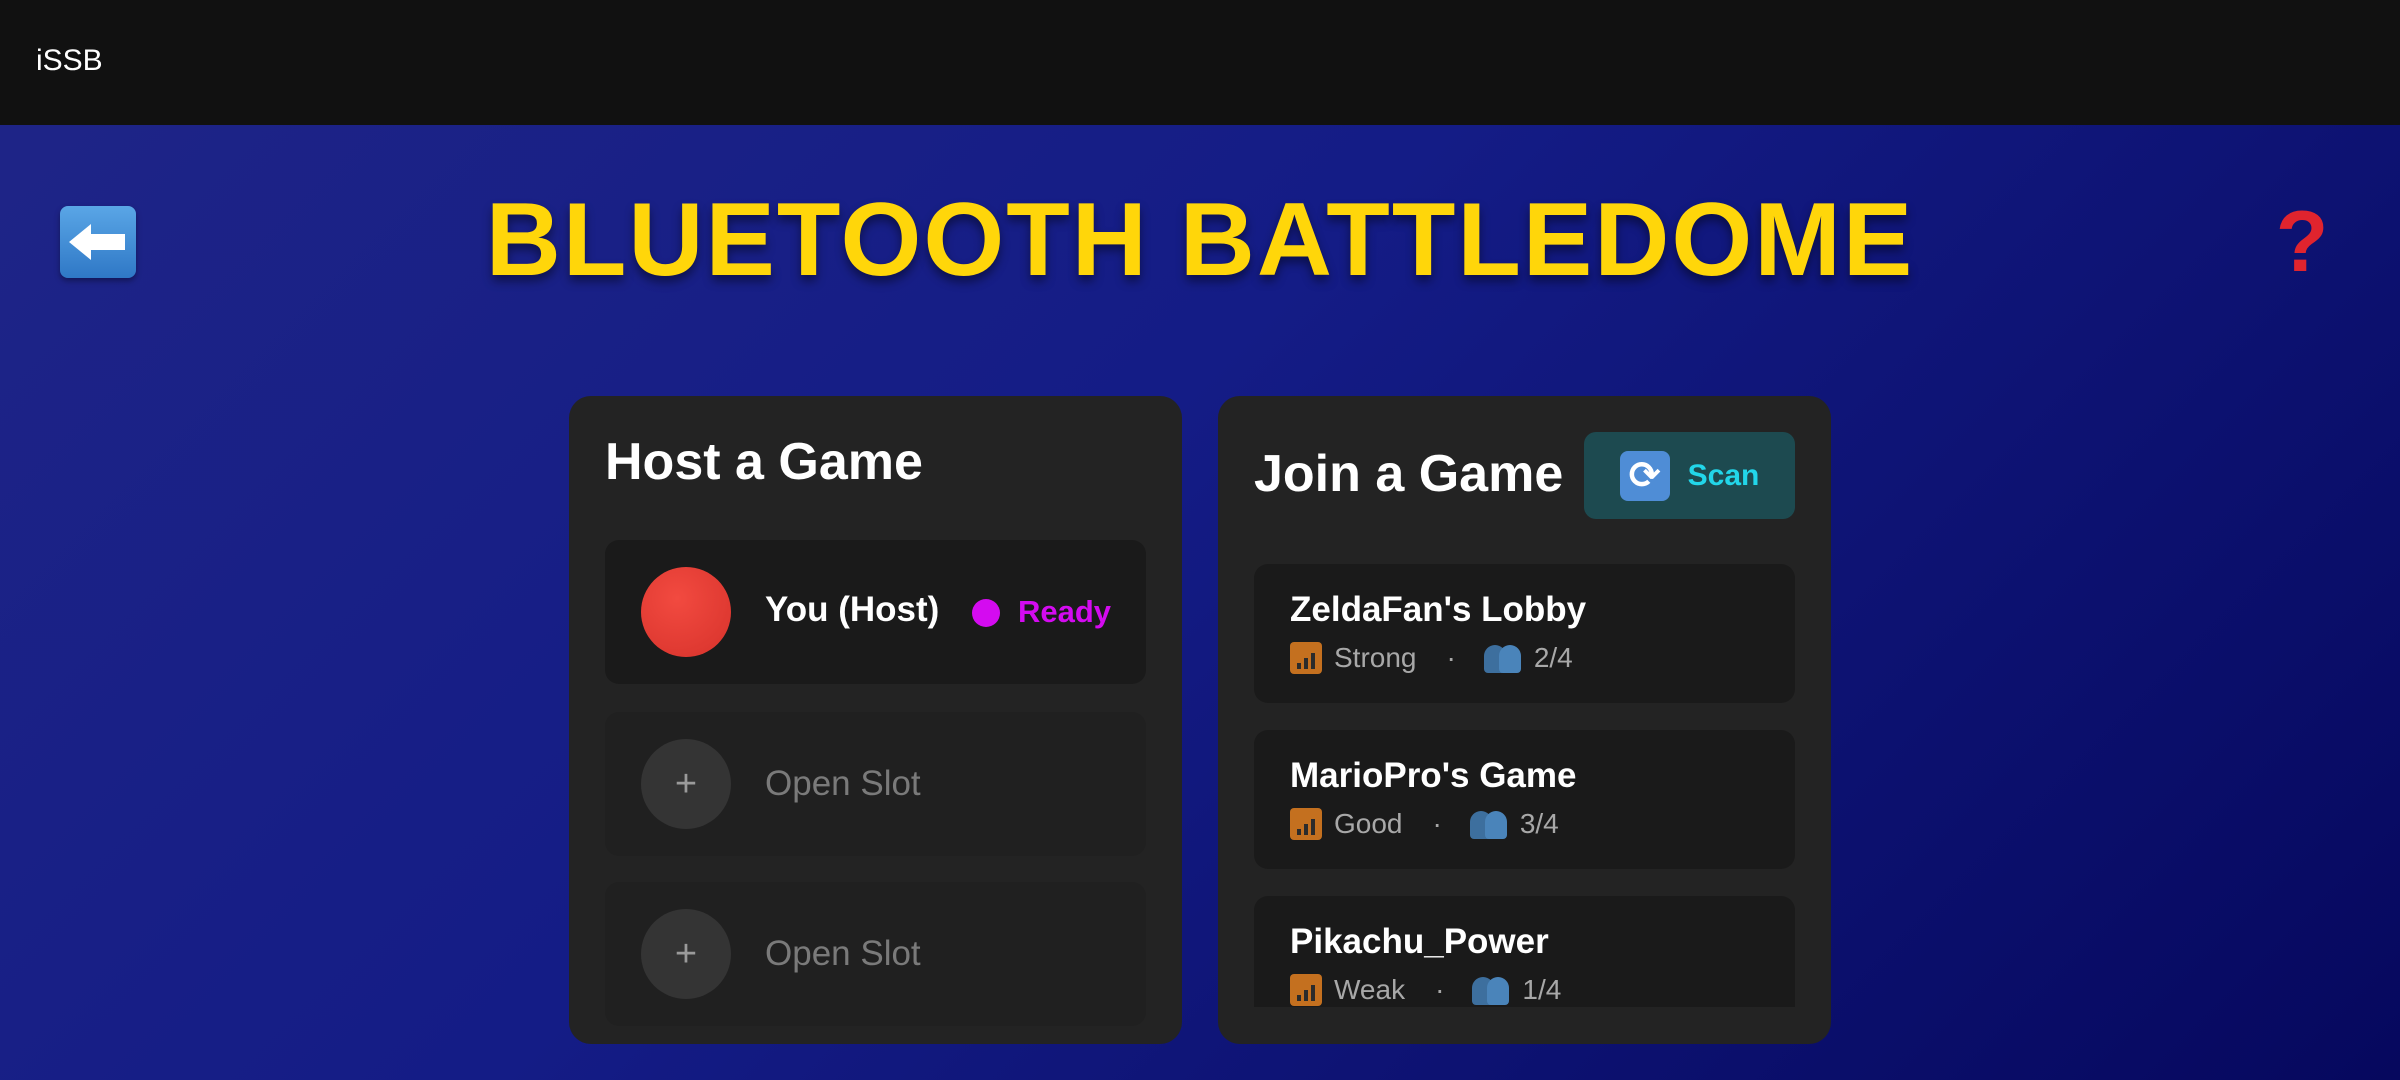  Describe the element at coordinates (1409, 474) in the screenshot. I see `join-game-heading: Join a Game` at that location.